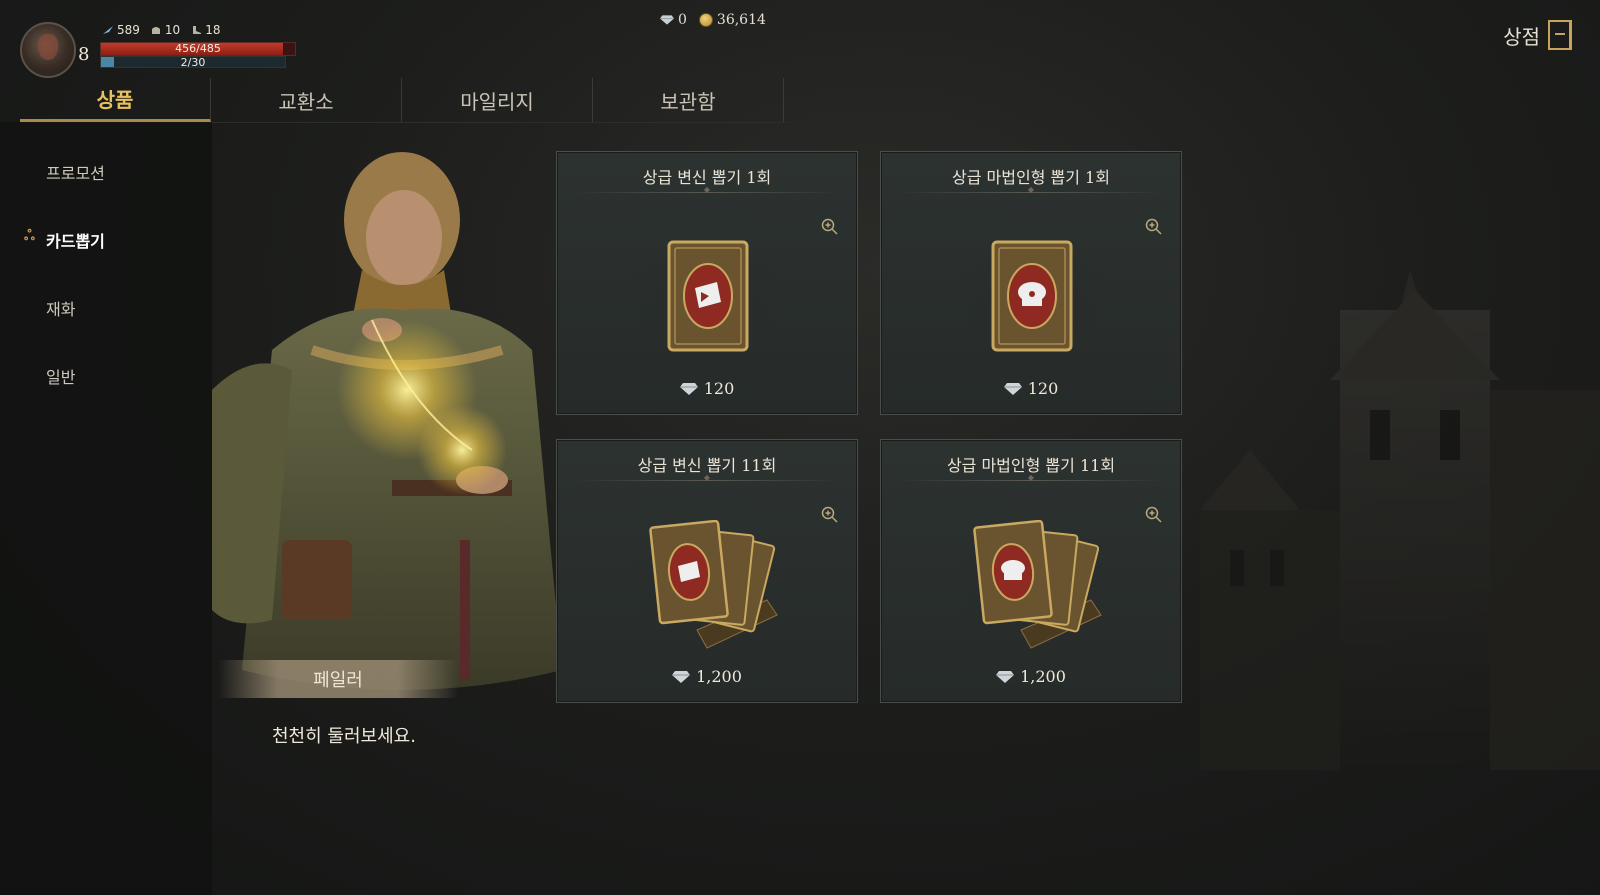 The height and width of the screenshot is (895, 1600). I want to click on player-level: 8, so click(84, 54).